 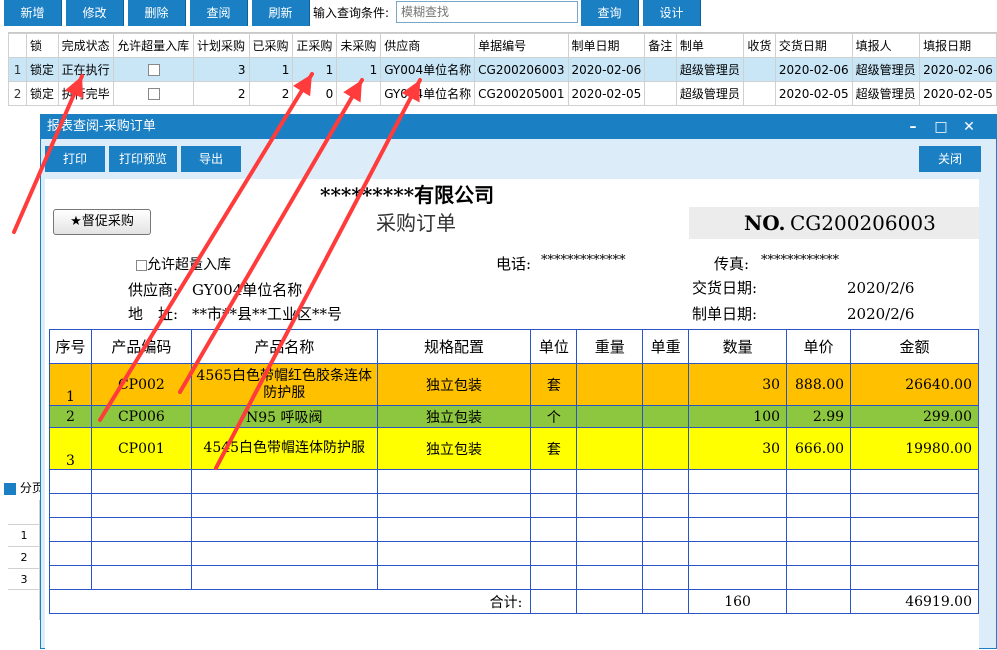 I want to click on done-cell: 1, so click(x=271, y=69).